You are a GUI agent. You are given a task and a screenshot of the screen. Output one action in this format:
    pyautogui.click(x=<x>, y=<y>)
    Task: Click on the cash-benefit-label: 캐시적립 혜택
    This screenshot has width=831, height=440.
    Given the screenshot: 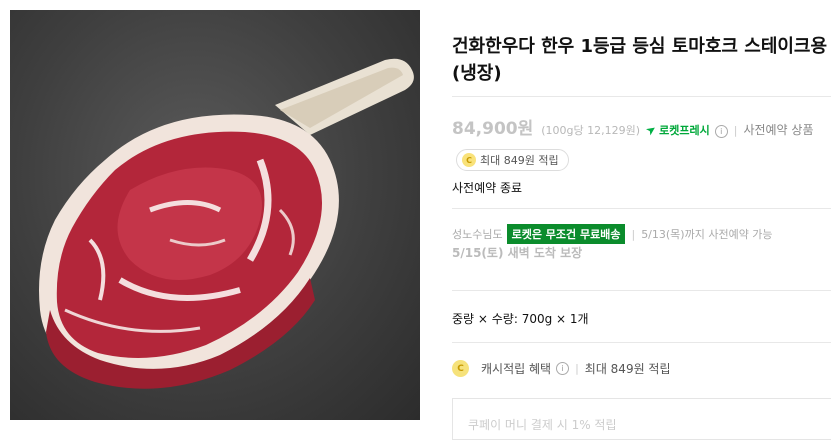 What is the action you would take?
    pyautogui.click(x=516, y=369)
    